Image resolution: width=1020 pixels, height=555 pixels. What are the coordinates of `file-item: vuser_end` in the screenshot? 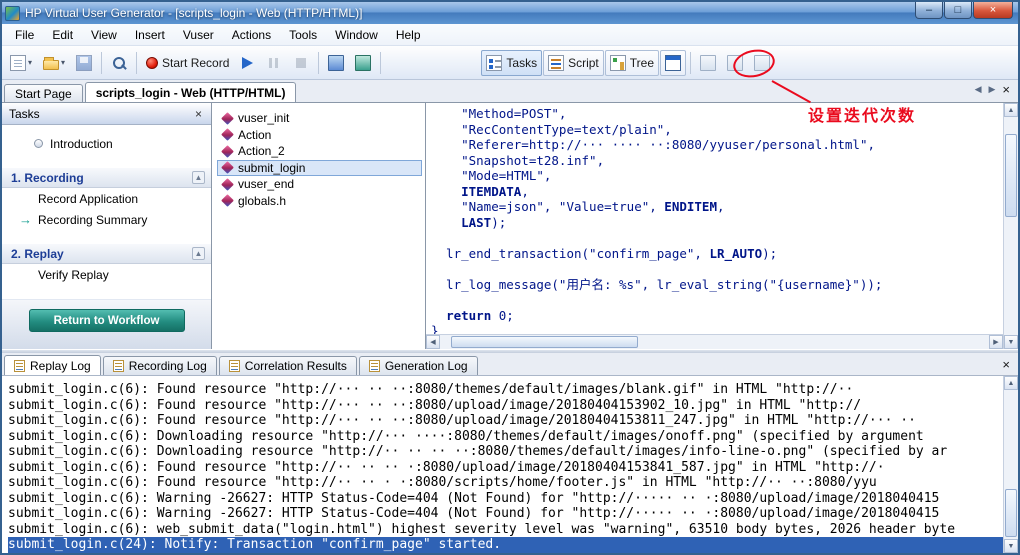 It's located at (319, 184).